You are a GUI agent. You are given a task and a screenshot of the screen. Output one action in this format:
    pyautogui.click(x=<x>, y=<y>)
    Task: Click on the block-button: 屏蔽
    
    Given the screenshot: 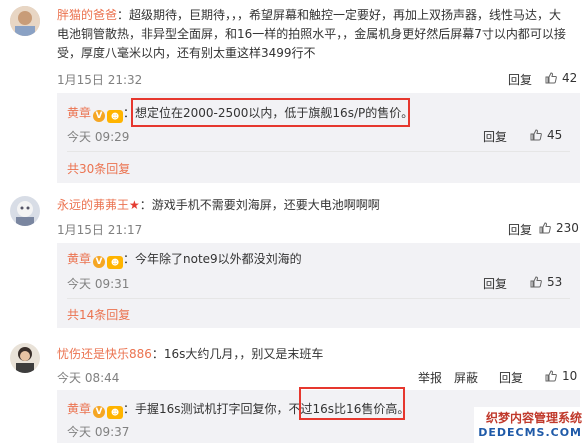 What is the action you would take?
    pyautogui.click(x=466, y=377)
    